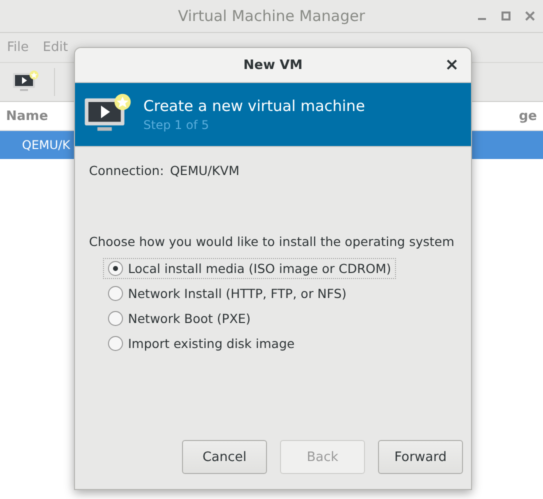 The image size is (543, 499). What do you see at coordinates (530, 16) in the screenshot?
I see `close-icon` at bounding box center [530, 16].